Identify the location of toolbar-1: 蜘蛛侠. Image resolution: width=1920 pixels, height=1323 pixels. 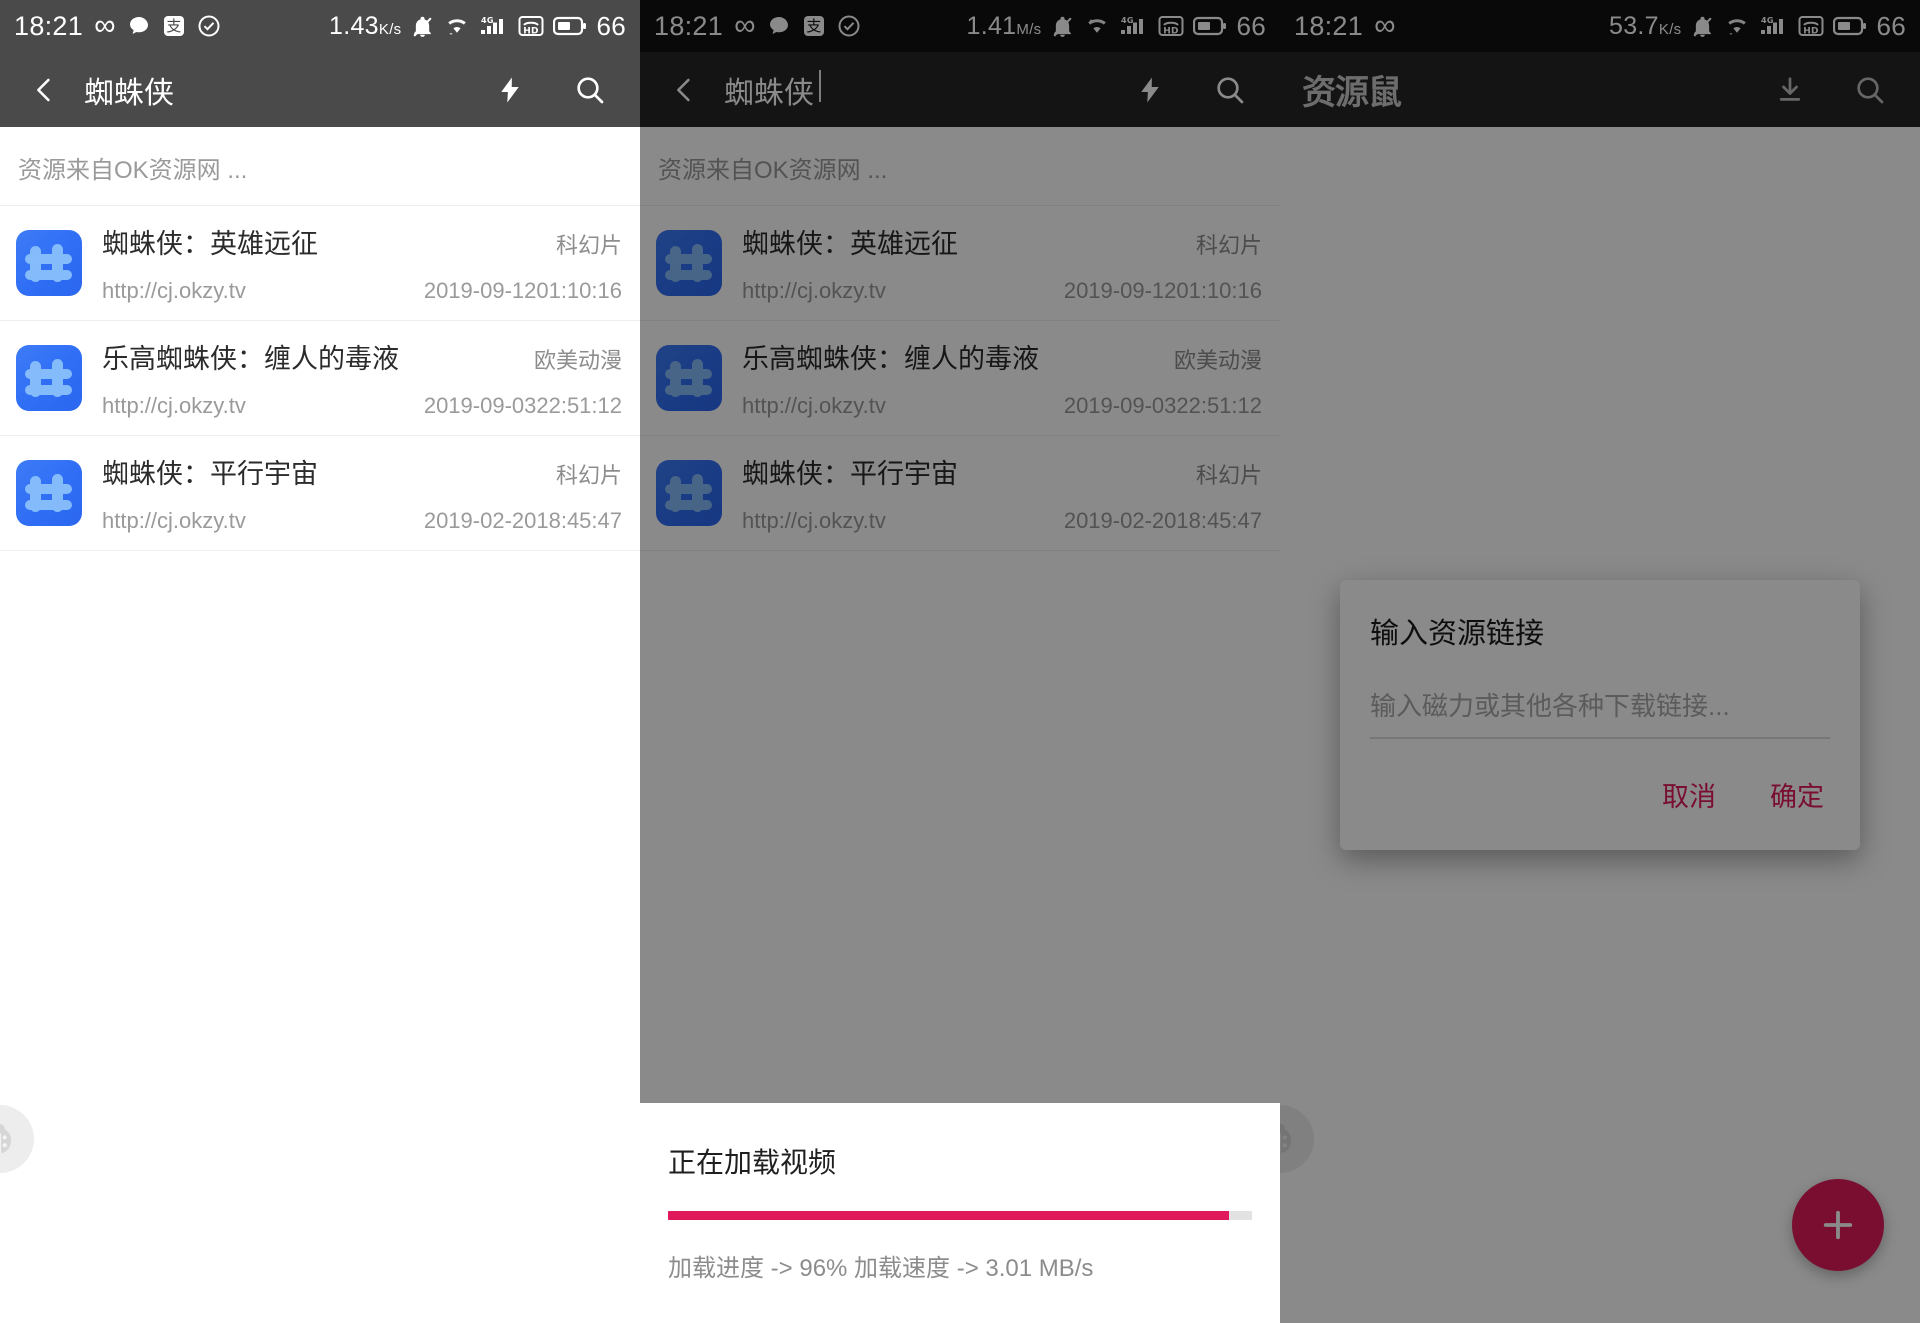
(320, 89).